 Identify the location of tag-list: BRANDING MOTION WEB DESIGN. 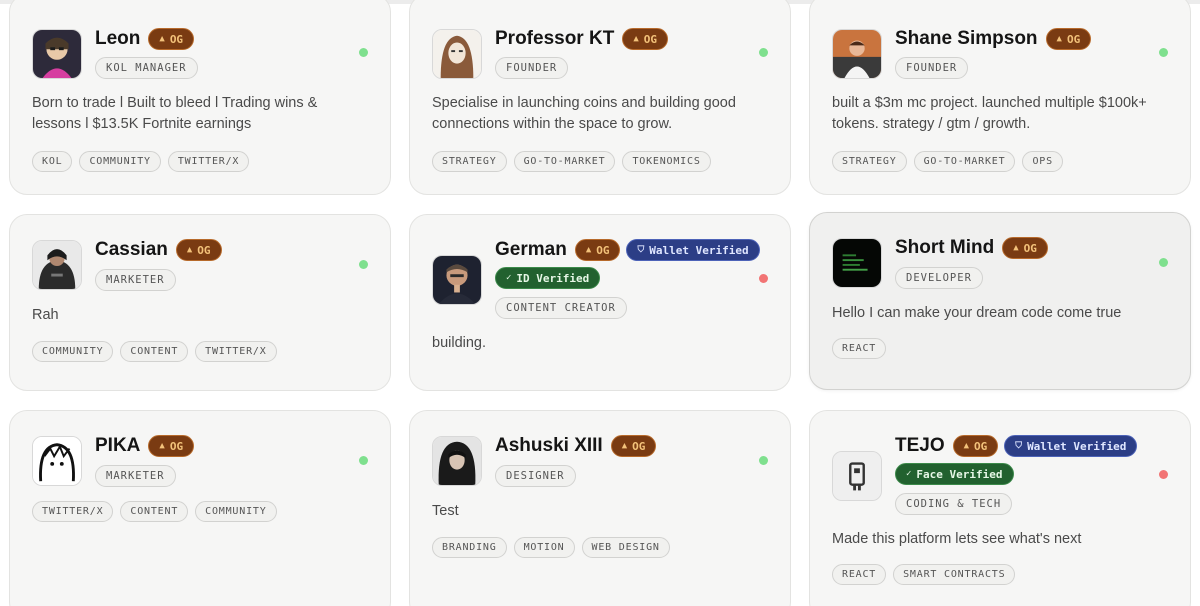
(551, 547).